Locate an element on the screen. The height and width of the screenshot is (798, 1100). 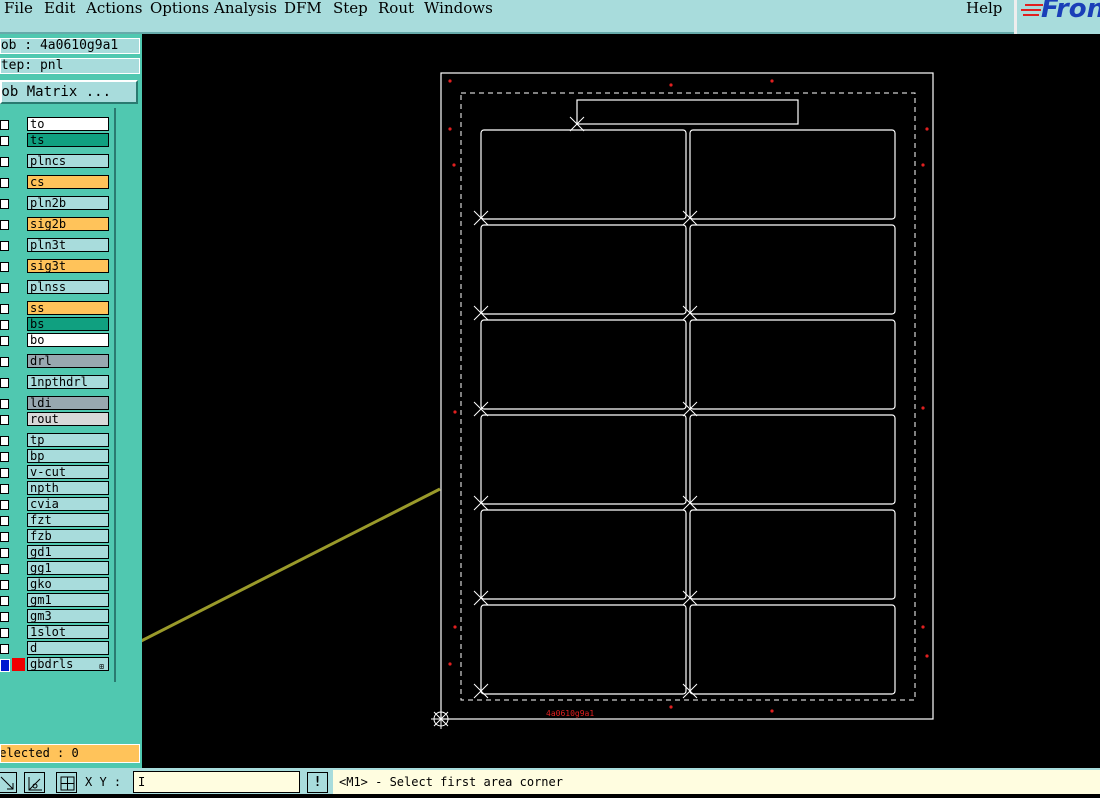
layer-row-pln3t: pln3t is located at coordinates (56, 245).